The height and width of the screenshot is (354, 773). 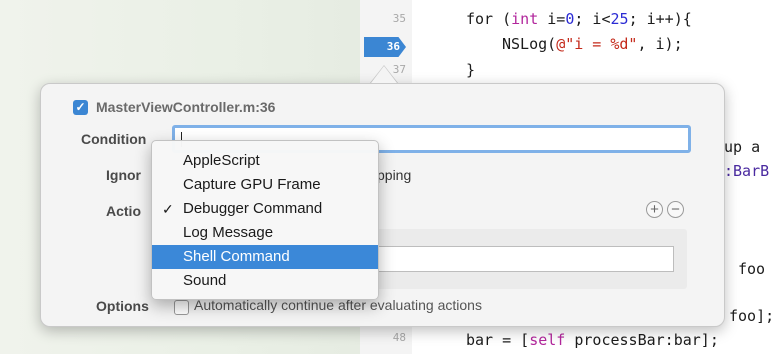 I want to click on code-fragment: :BarB, so click(x=747, y=171).